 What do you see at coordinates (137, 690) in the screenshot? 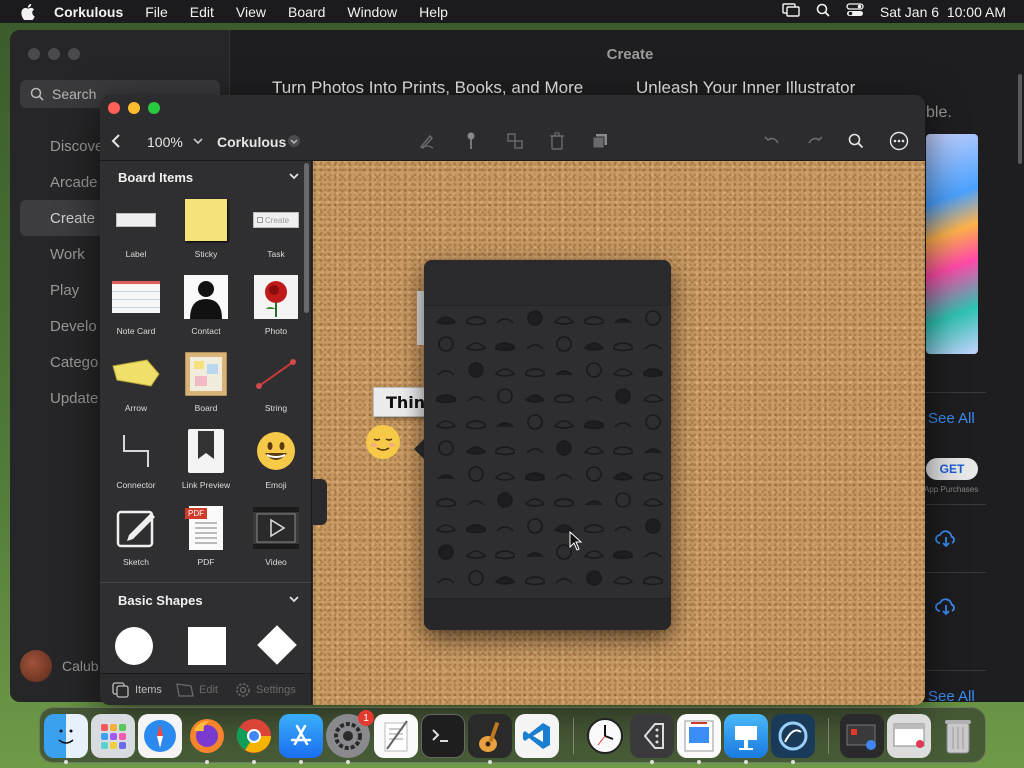
I see `tab-items: Items` at bounding box center [137, 690].